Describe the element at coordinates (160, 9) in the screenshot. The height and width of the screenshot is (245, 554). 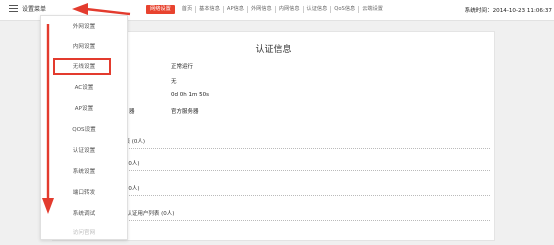
I see `nav-network-settings: 网络设置` at that location.